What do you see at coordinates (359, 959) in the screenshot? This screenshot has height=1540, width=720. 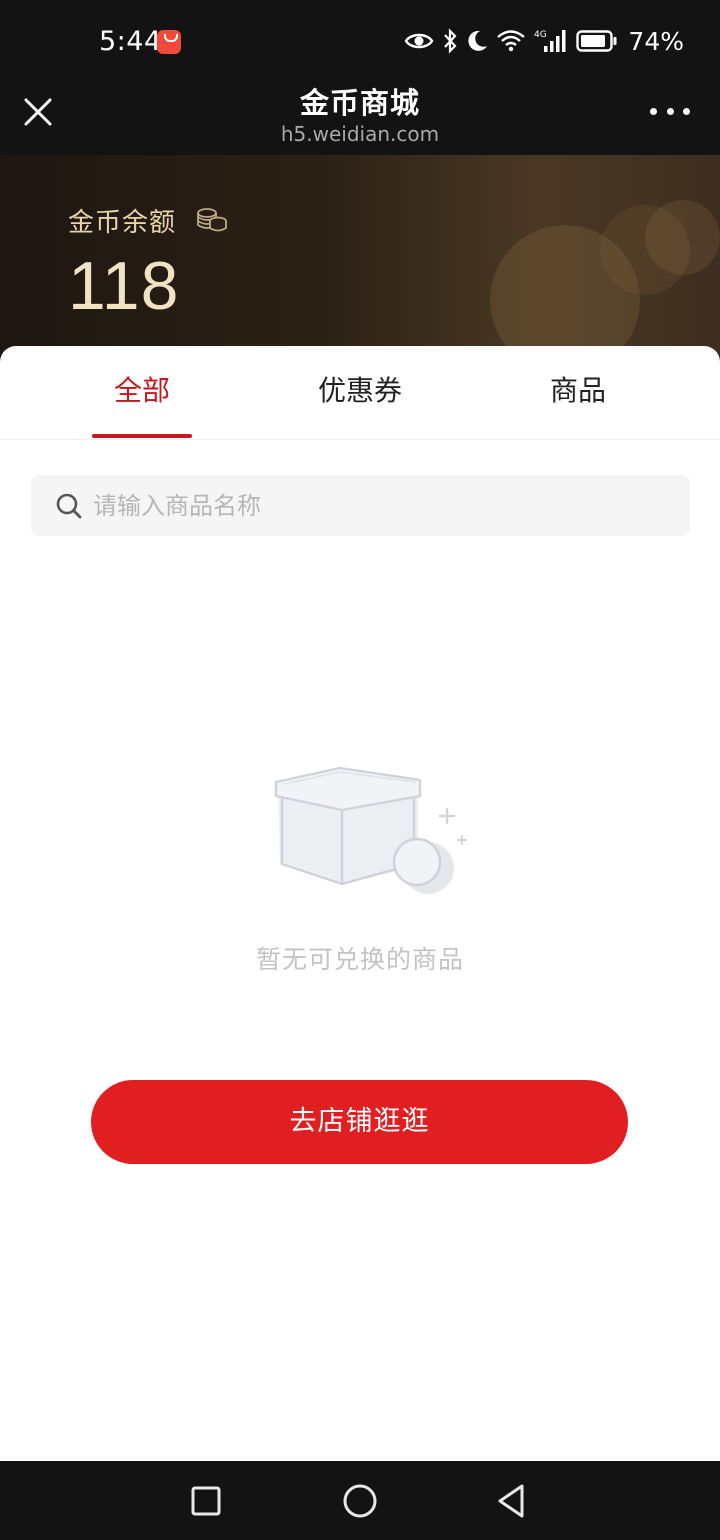 I see `empty-state-message: 暂无可兑换的商品` at bounding box center [359, 959].